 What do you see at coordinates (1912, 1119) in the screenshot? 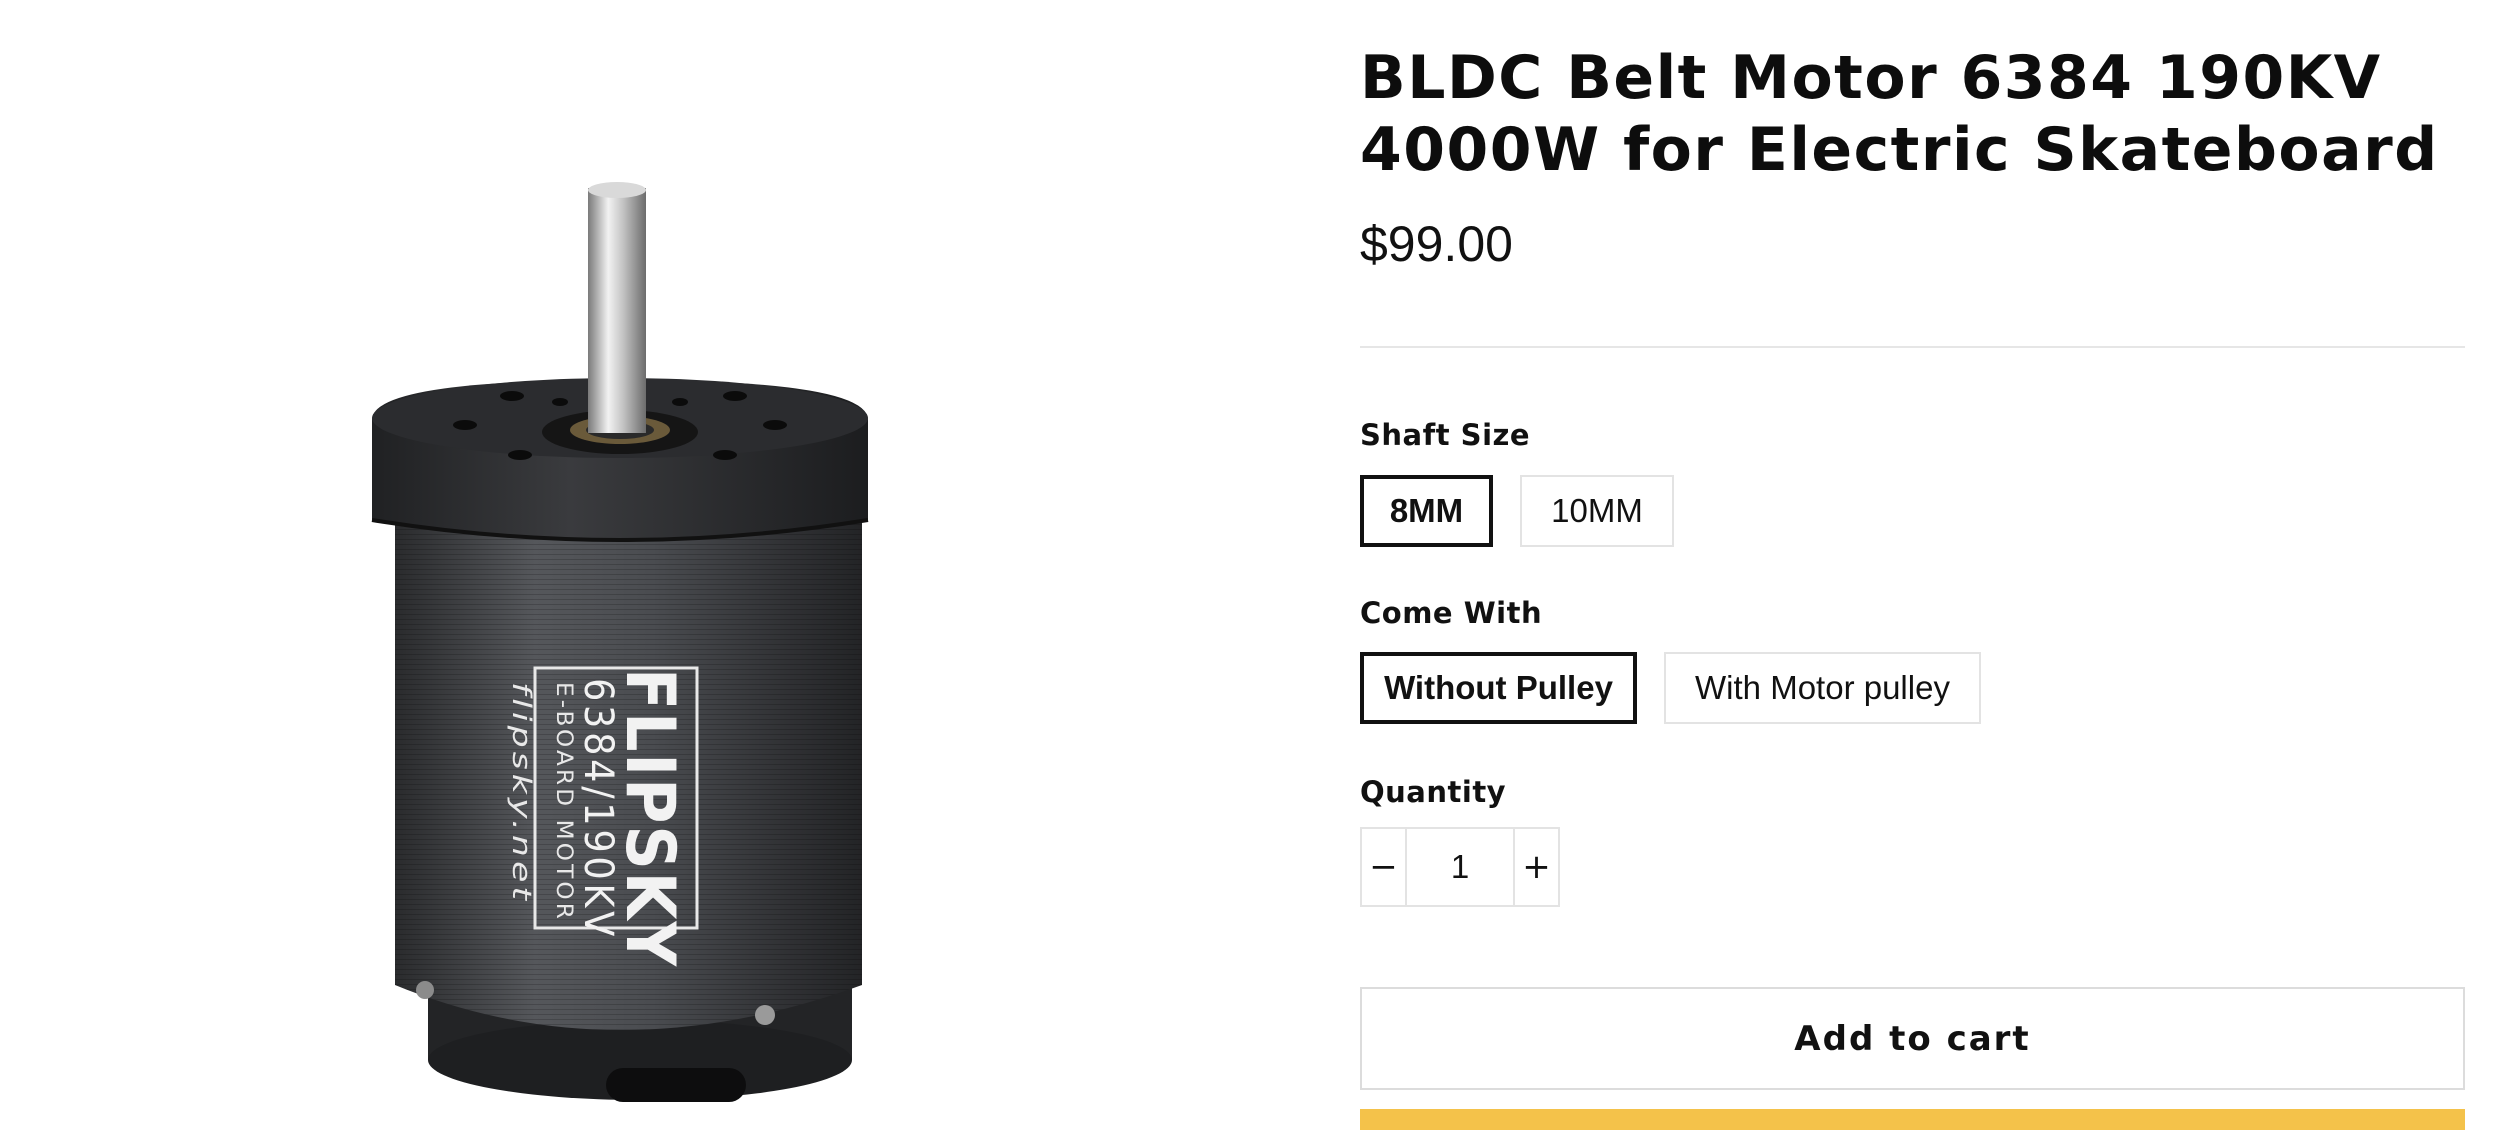
I see `buy-now-button` at bounding box center [1912, 1119].